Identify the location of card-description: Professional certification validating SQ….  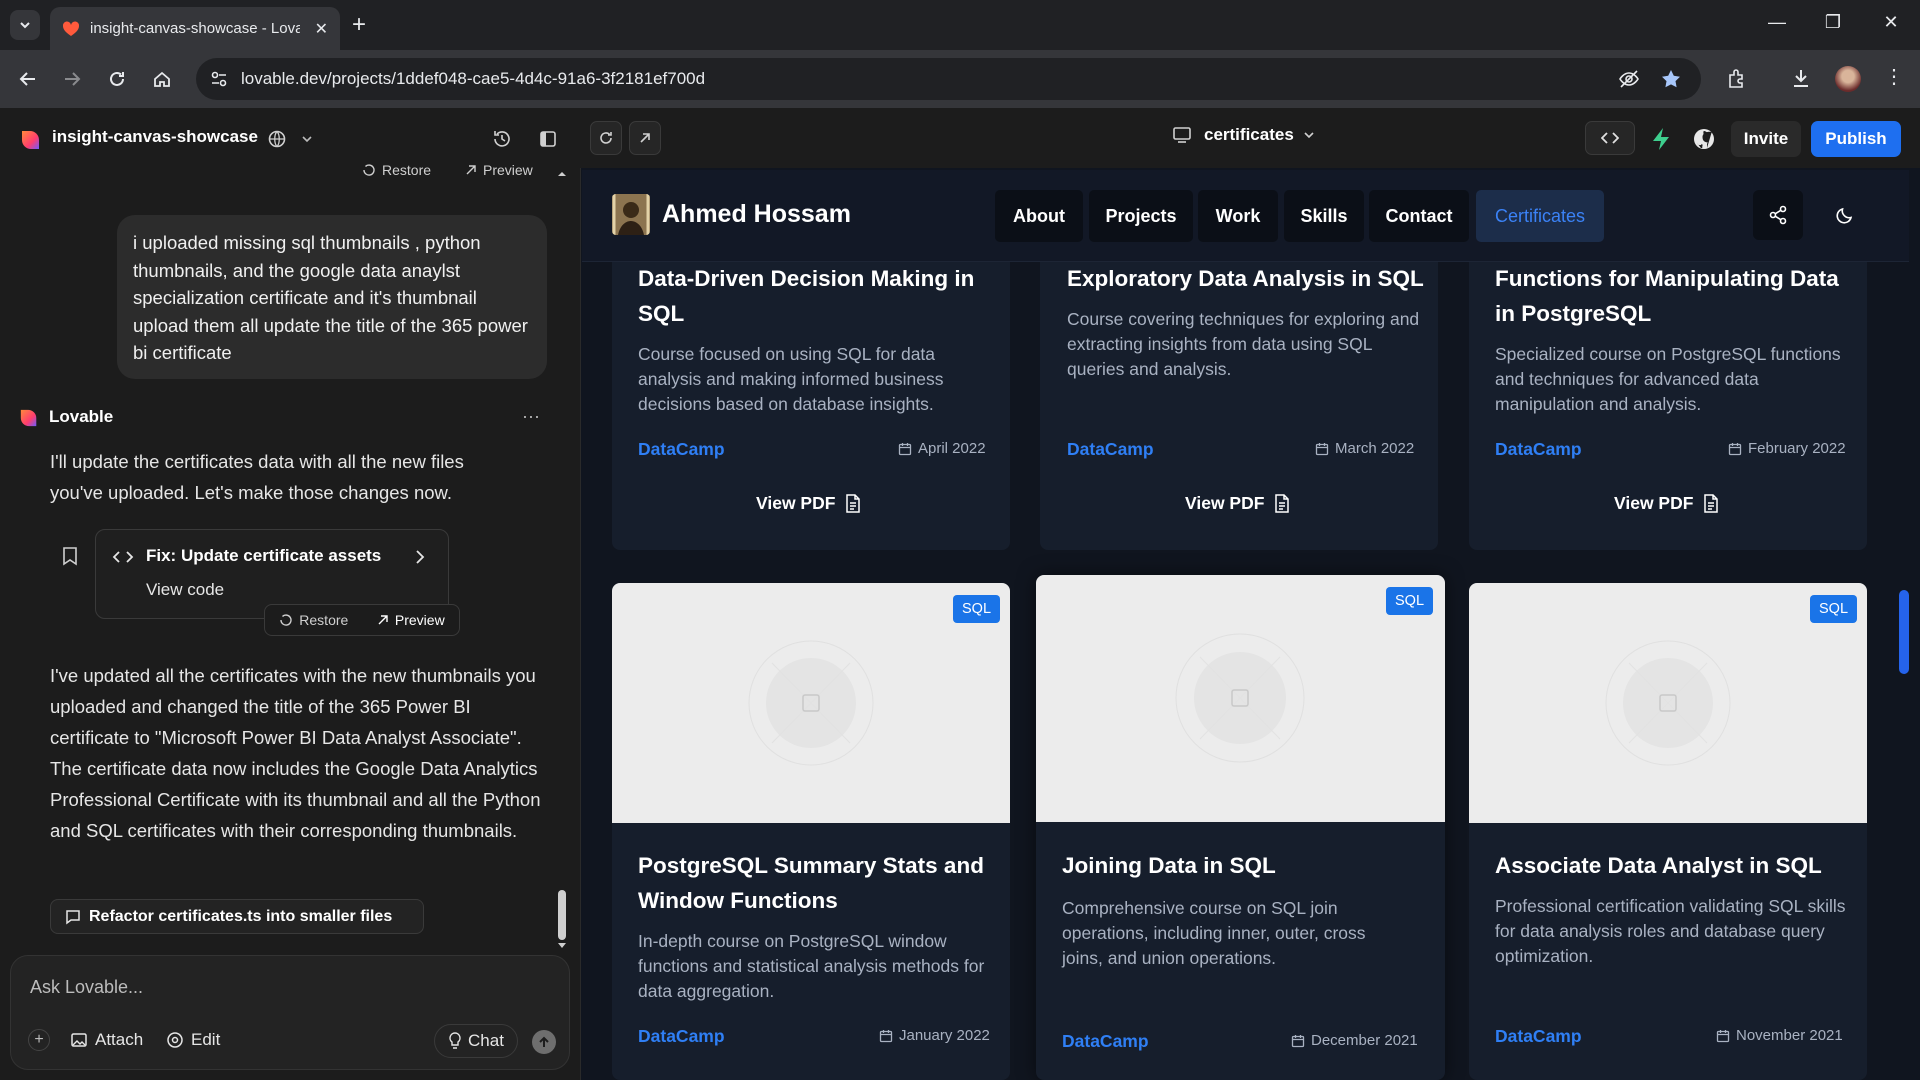
(1670, 931).